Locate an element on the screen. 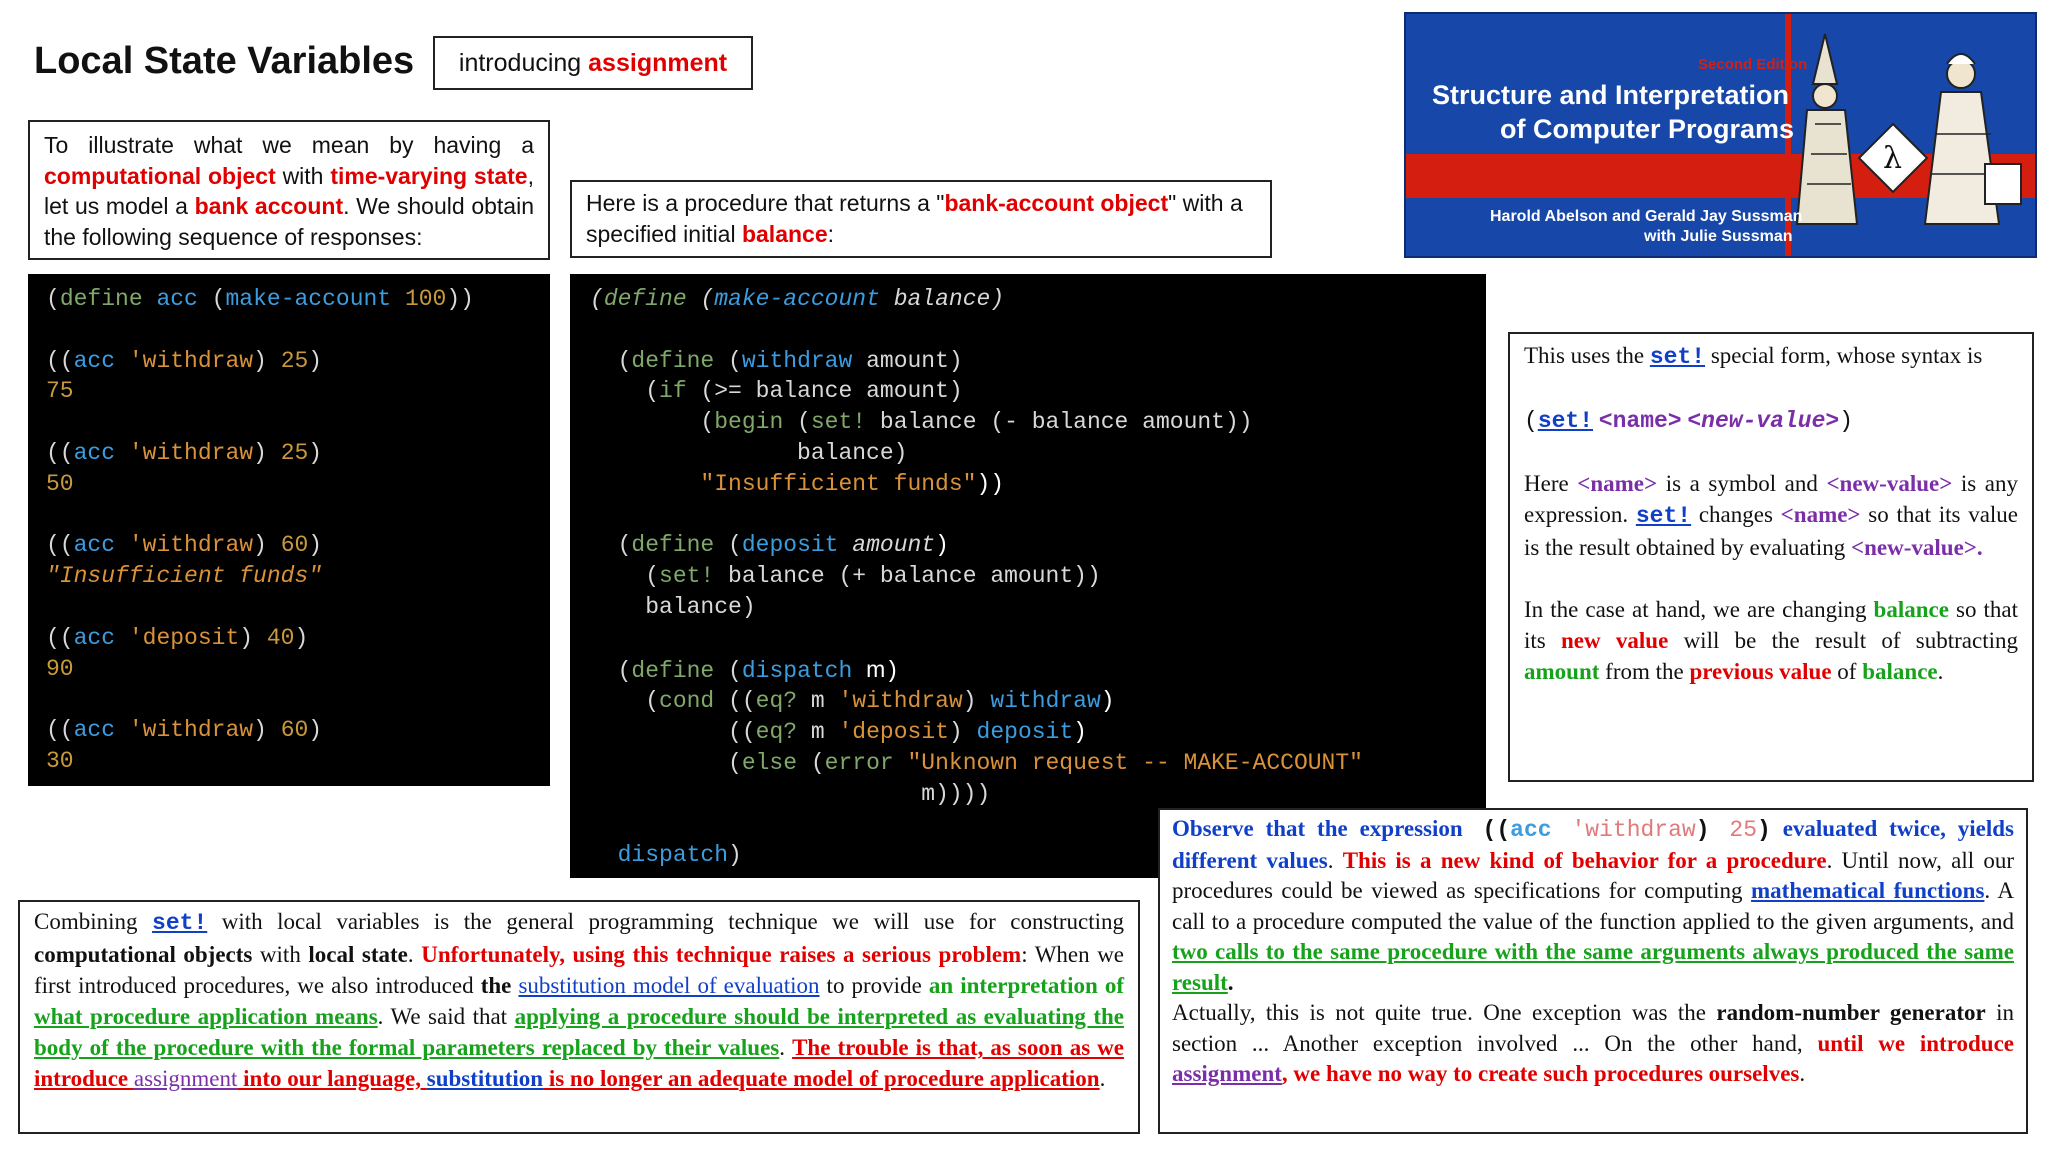 The width and height of the screenshot is (2048, 1152). highlight-bank-account-object: bank-account object is located at coordinates (1056, 203).